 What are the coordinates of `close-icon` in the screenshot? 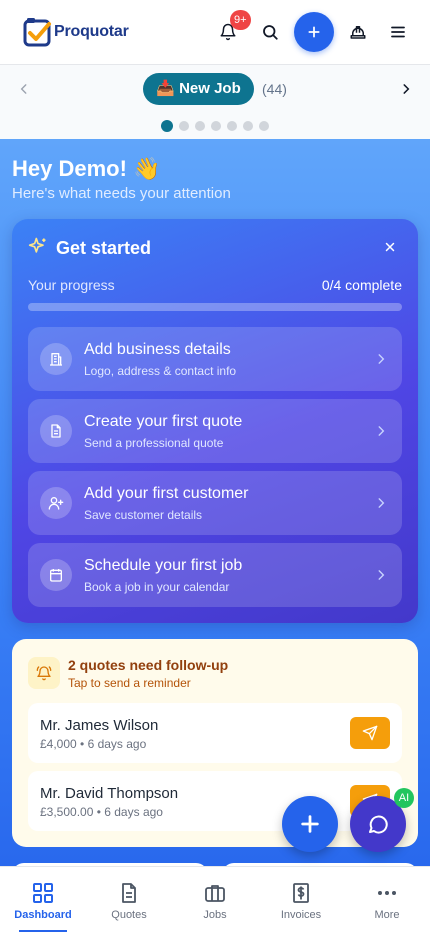 It's located at (390, 247).